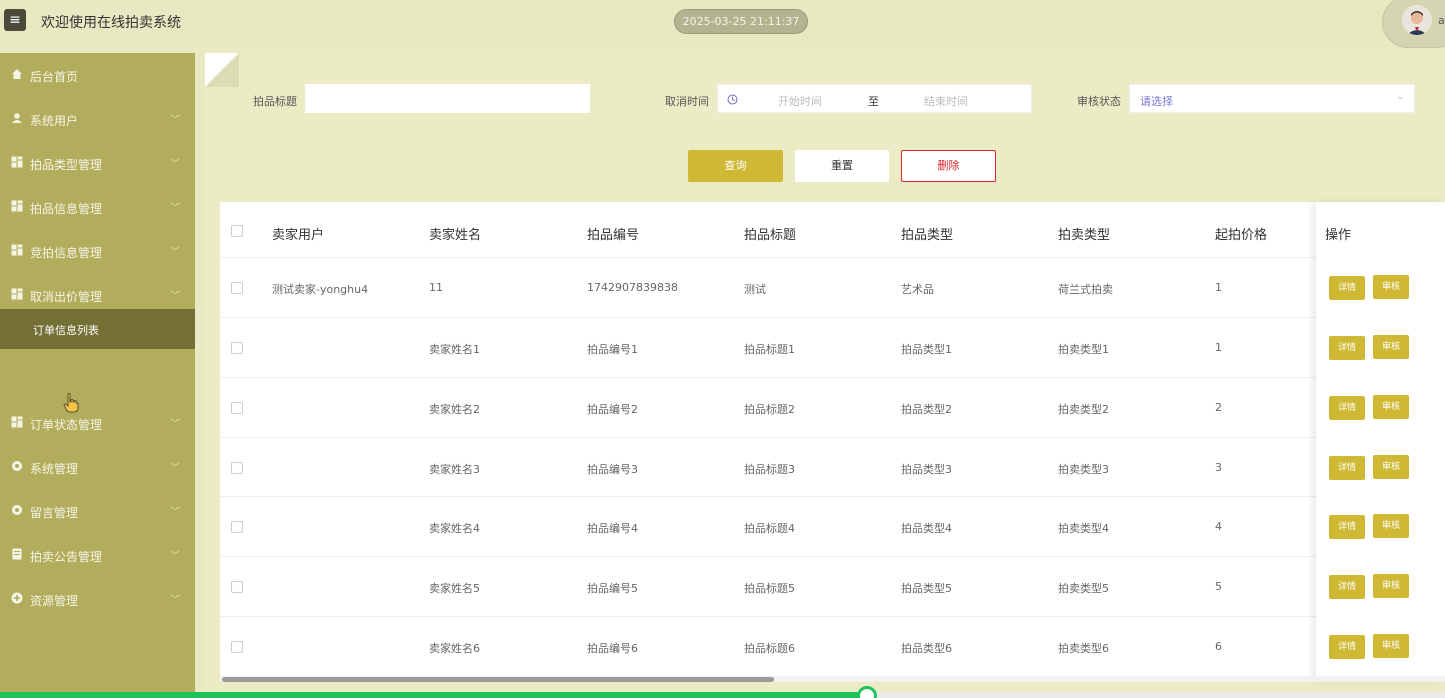  Describe the element at coordinates (454, 469) in the screenshot. I see `table-cell: 卖家姓名3` at that location.